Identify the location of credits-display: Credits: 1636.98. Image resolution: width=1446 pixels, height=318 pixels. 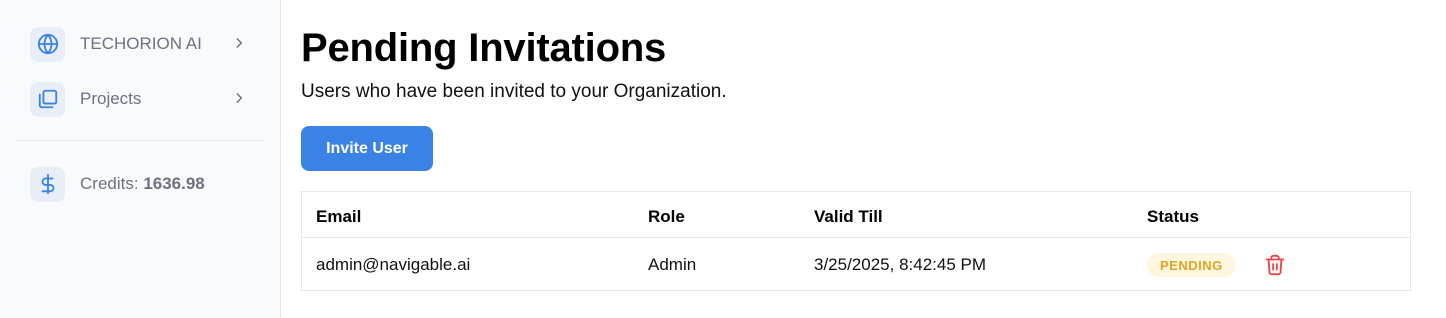
(140, 184).